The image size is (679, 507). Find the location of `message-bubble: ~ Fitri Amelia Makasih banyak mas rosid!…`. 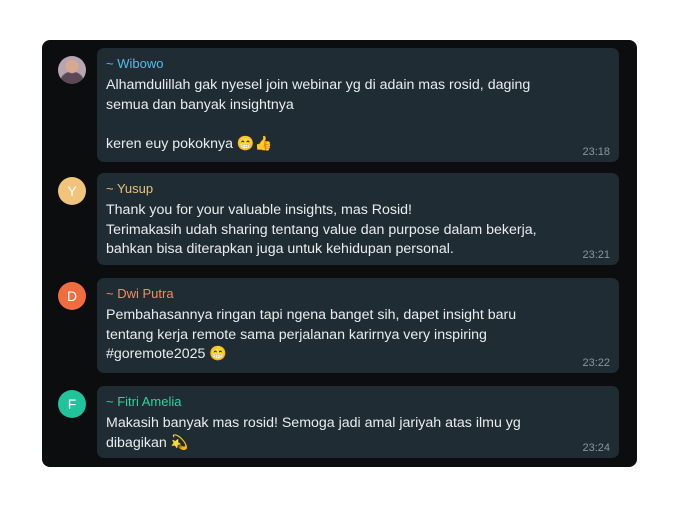

message-bubble: ~ Fitri Amelia Makasih banyak mas rosid!… is located at coordinates (358, 422).